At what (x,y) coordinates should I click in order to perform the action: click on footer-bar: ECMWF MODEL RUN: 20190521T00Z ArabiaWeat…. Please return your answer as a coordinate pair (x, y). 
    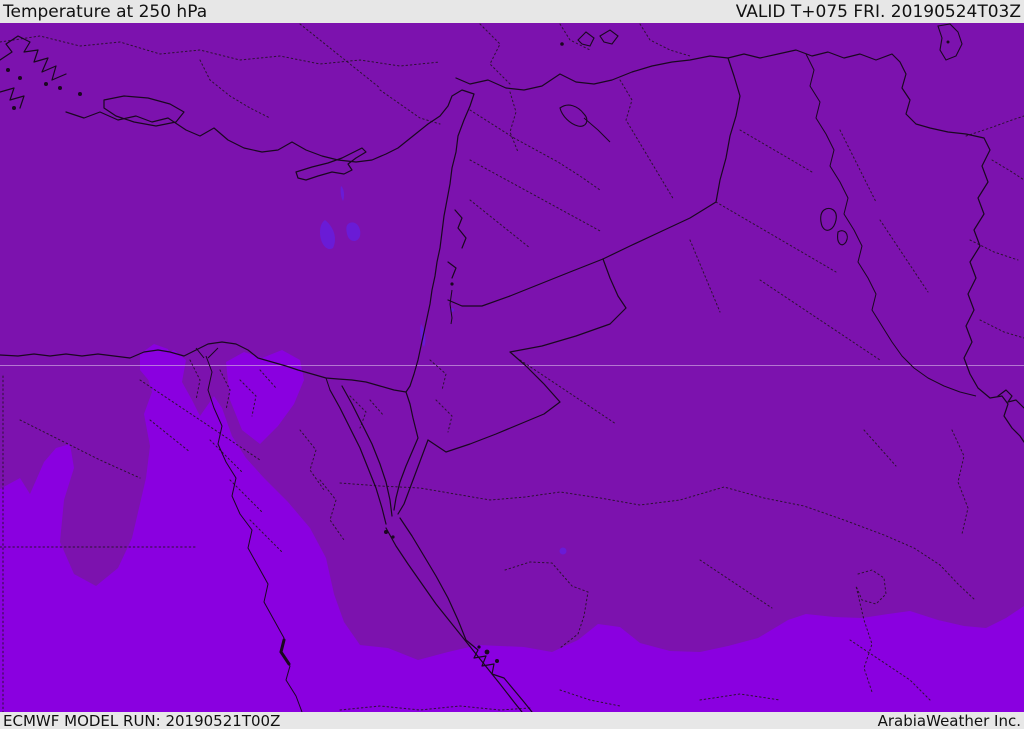
    Looking at the image, I should click on (512, 720).